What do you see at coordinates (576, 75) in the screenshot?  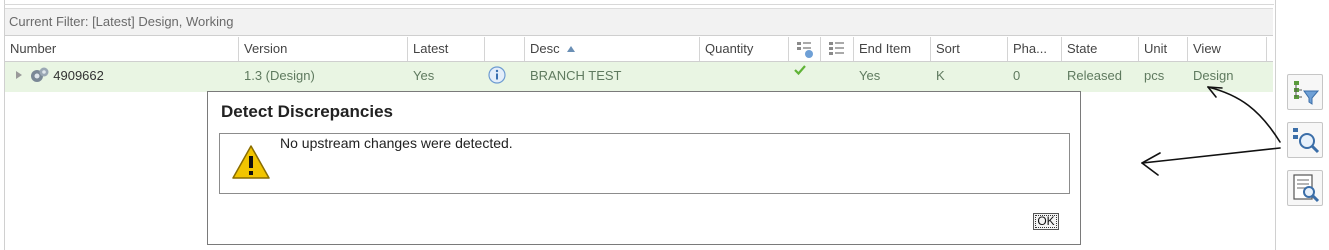 I see `cell-desc: BRANCH TEST` at bounding box center [576, 75].